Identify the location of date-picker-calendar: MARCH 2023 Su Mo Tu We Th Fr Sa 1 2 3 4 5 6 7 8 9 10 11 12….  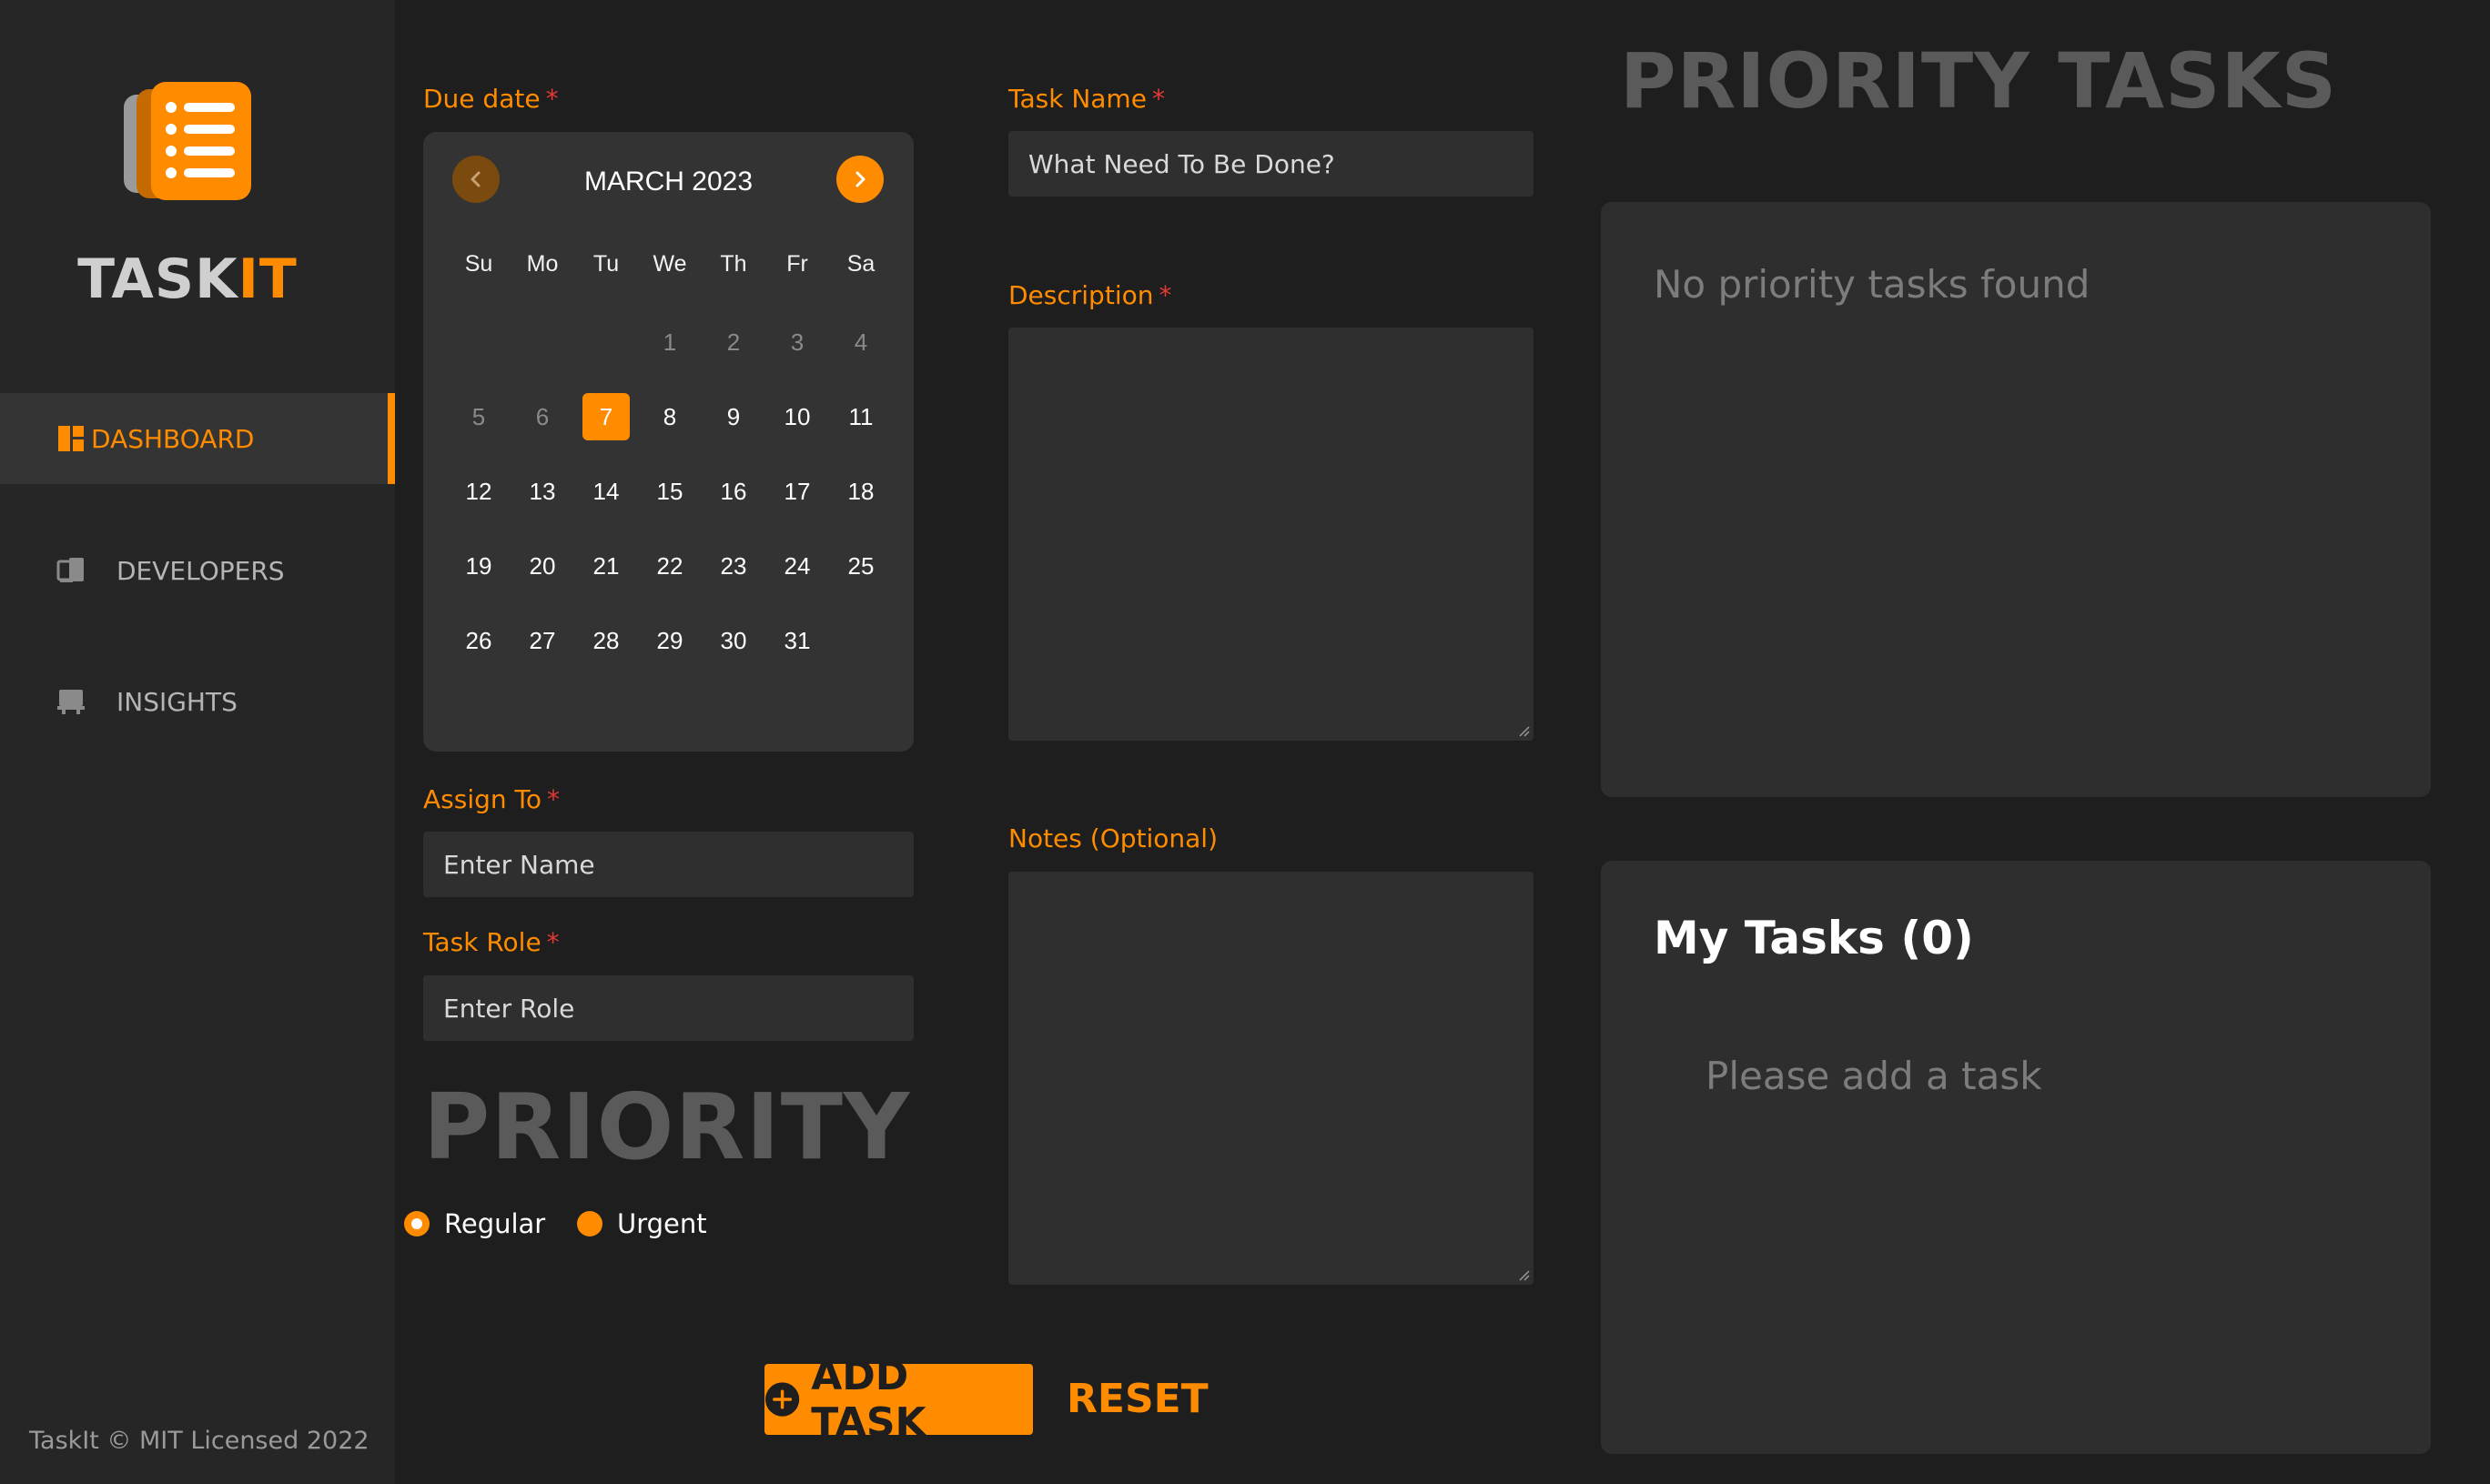
(668, 442).